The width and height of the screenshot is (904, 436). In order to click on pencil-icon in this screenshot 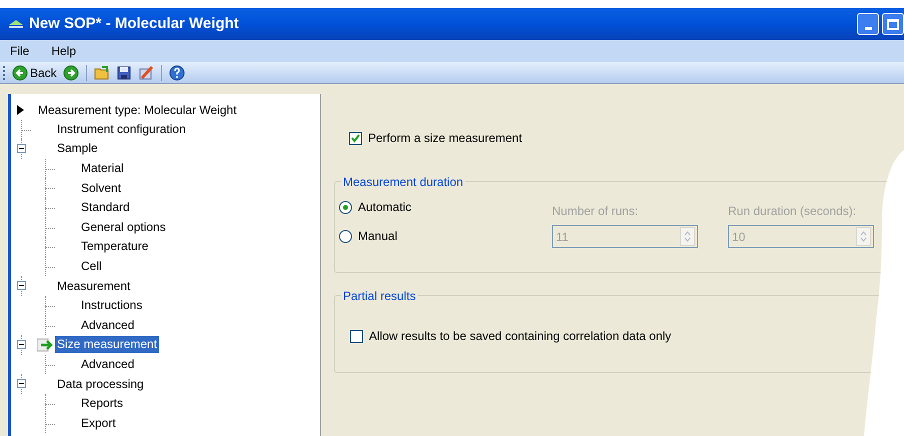, I will do `click(146, 72)`.